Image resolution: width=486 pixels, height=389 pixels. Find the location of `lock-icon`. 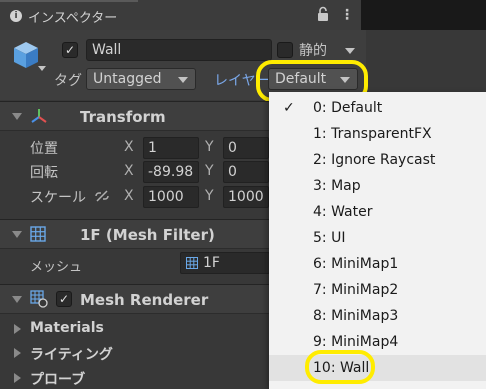

lock-icon is located at coordinates (323, 14).